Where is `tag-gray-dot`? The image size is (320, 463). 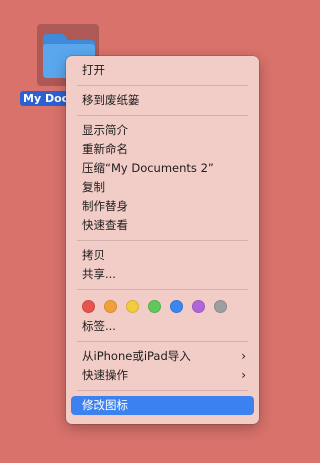 tag-gray-dot is located at coordinates (220, 306).